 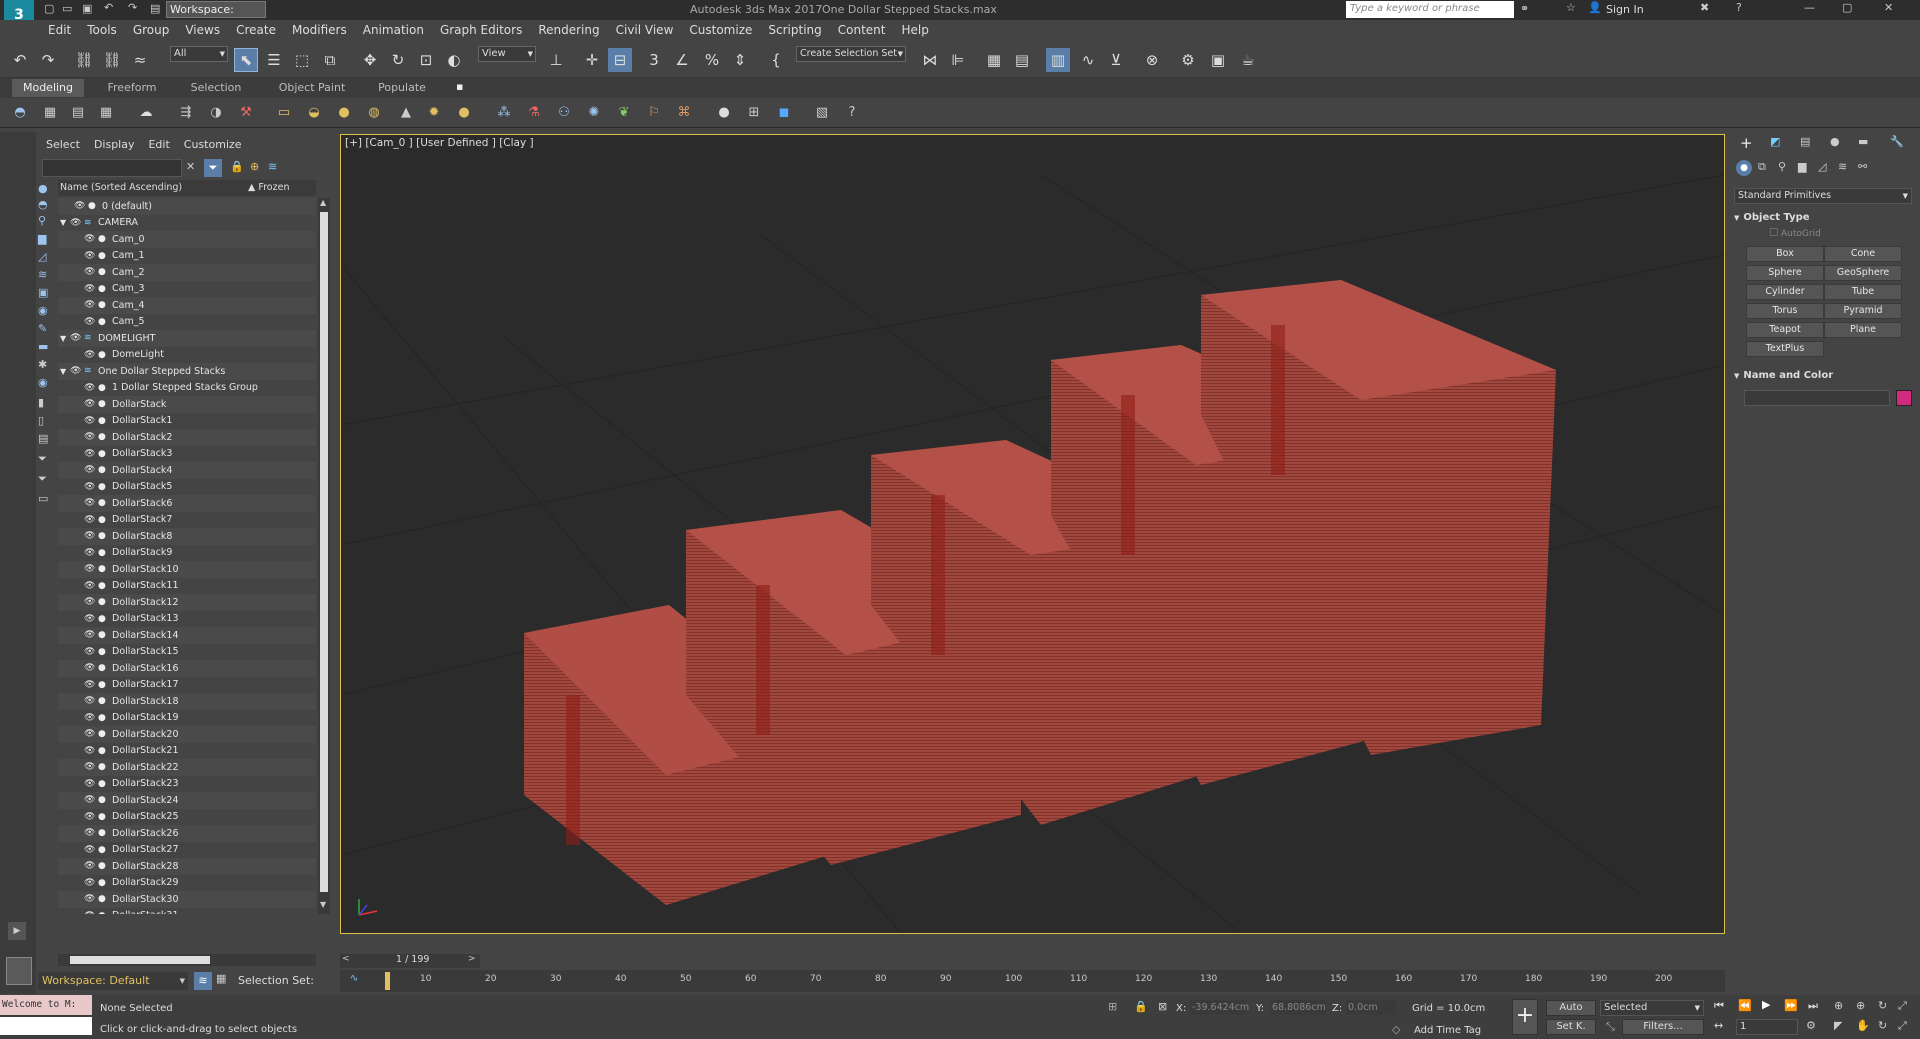 What do you see at coordinates (1525, 1017) in the screenshot?
I see `set-key-plus-button: +` at bounding box center [1525, 1017].